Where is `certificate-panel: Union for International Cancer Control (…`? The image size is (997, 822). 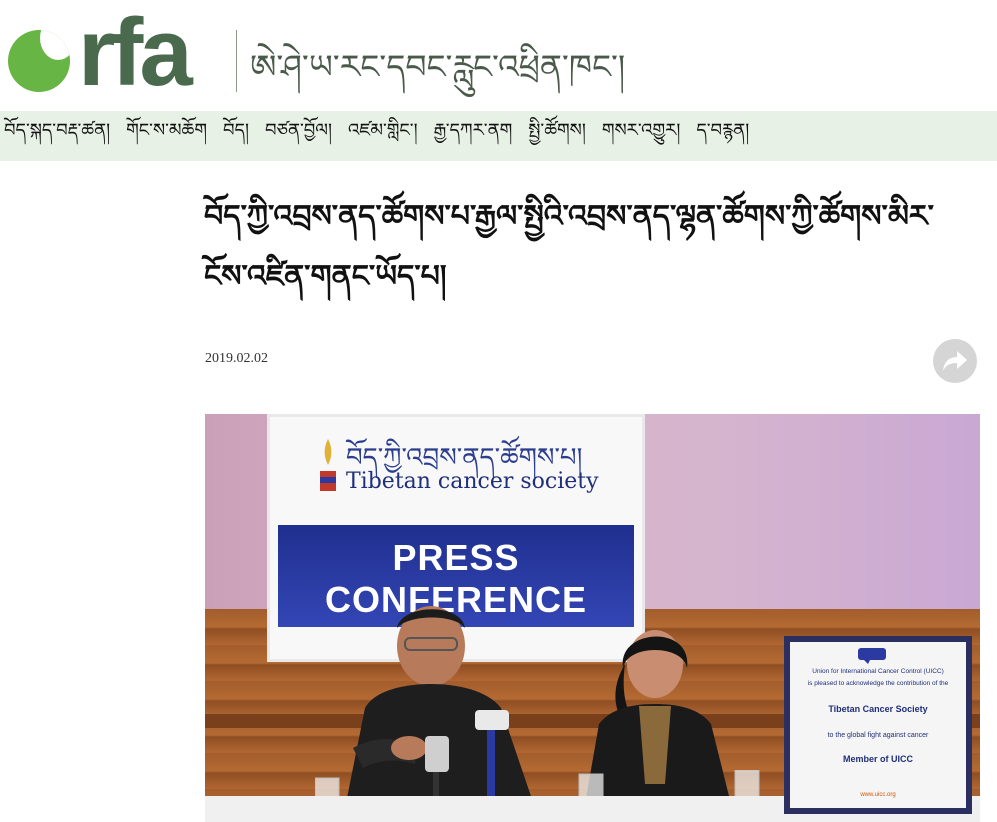 certificate-panel: Union for International Cancer Control (… is located at coordinates (878, 725).